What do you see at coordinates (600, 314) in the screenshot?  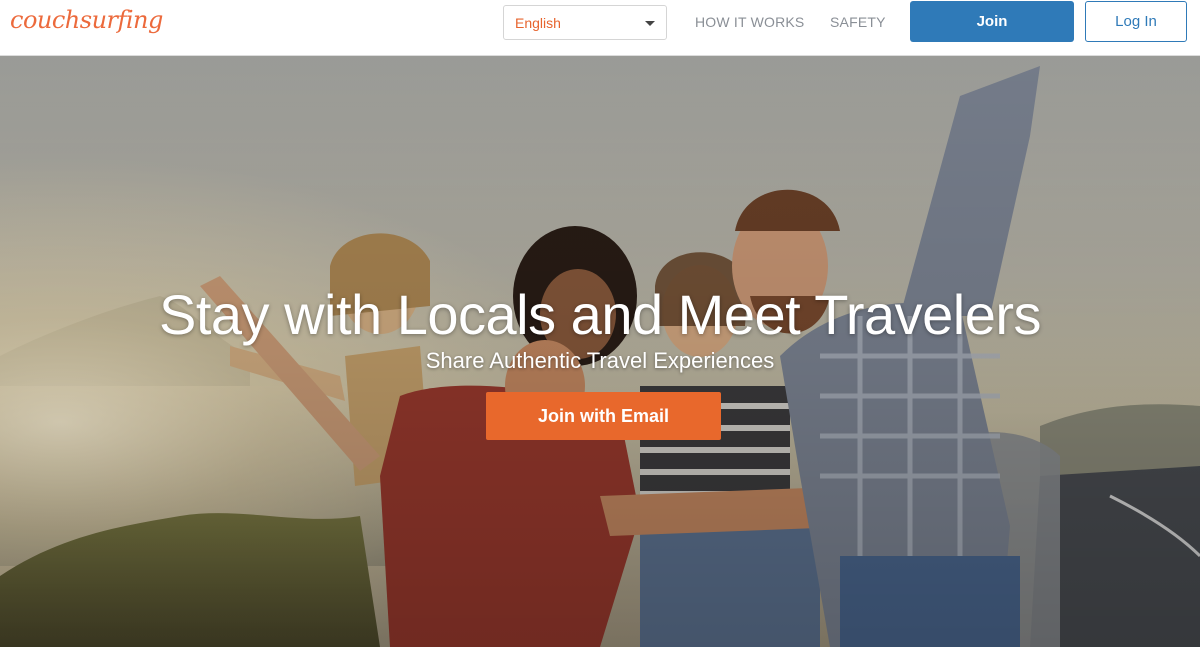 I see `hero-headline: Stay with Locals and Meet Travelers` at bounding box center [600, 314].